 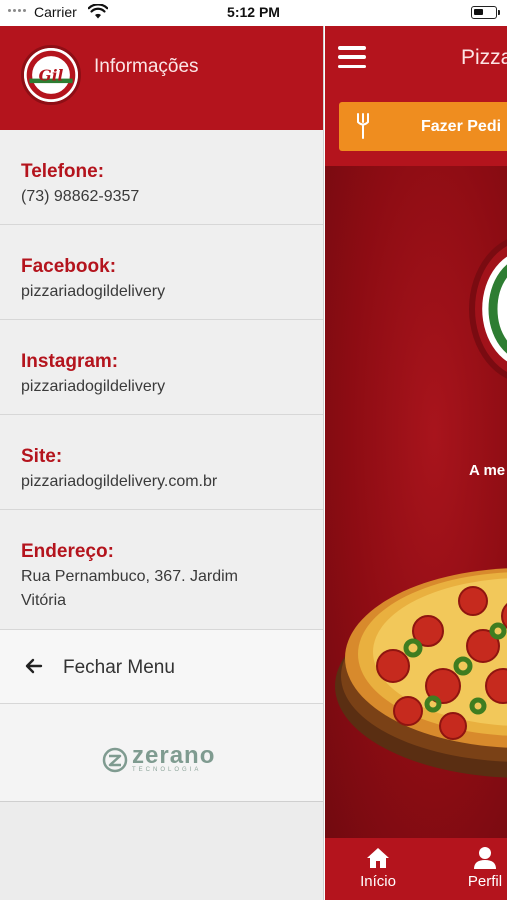 I want to click on zerano-logo: zerano TECNOLOGIA, so click(x=159, y=757).